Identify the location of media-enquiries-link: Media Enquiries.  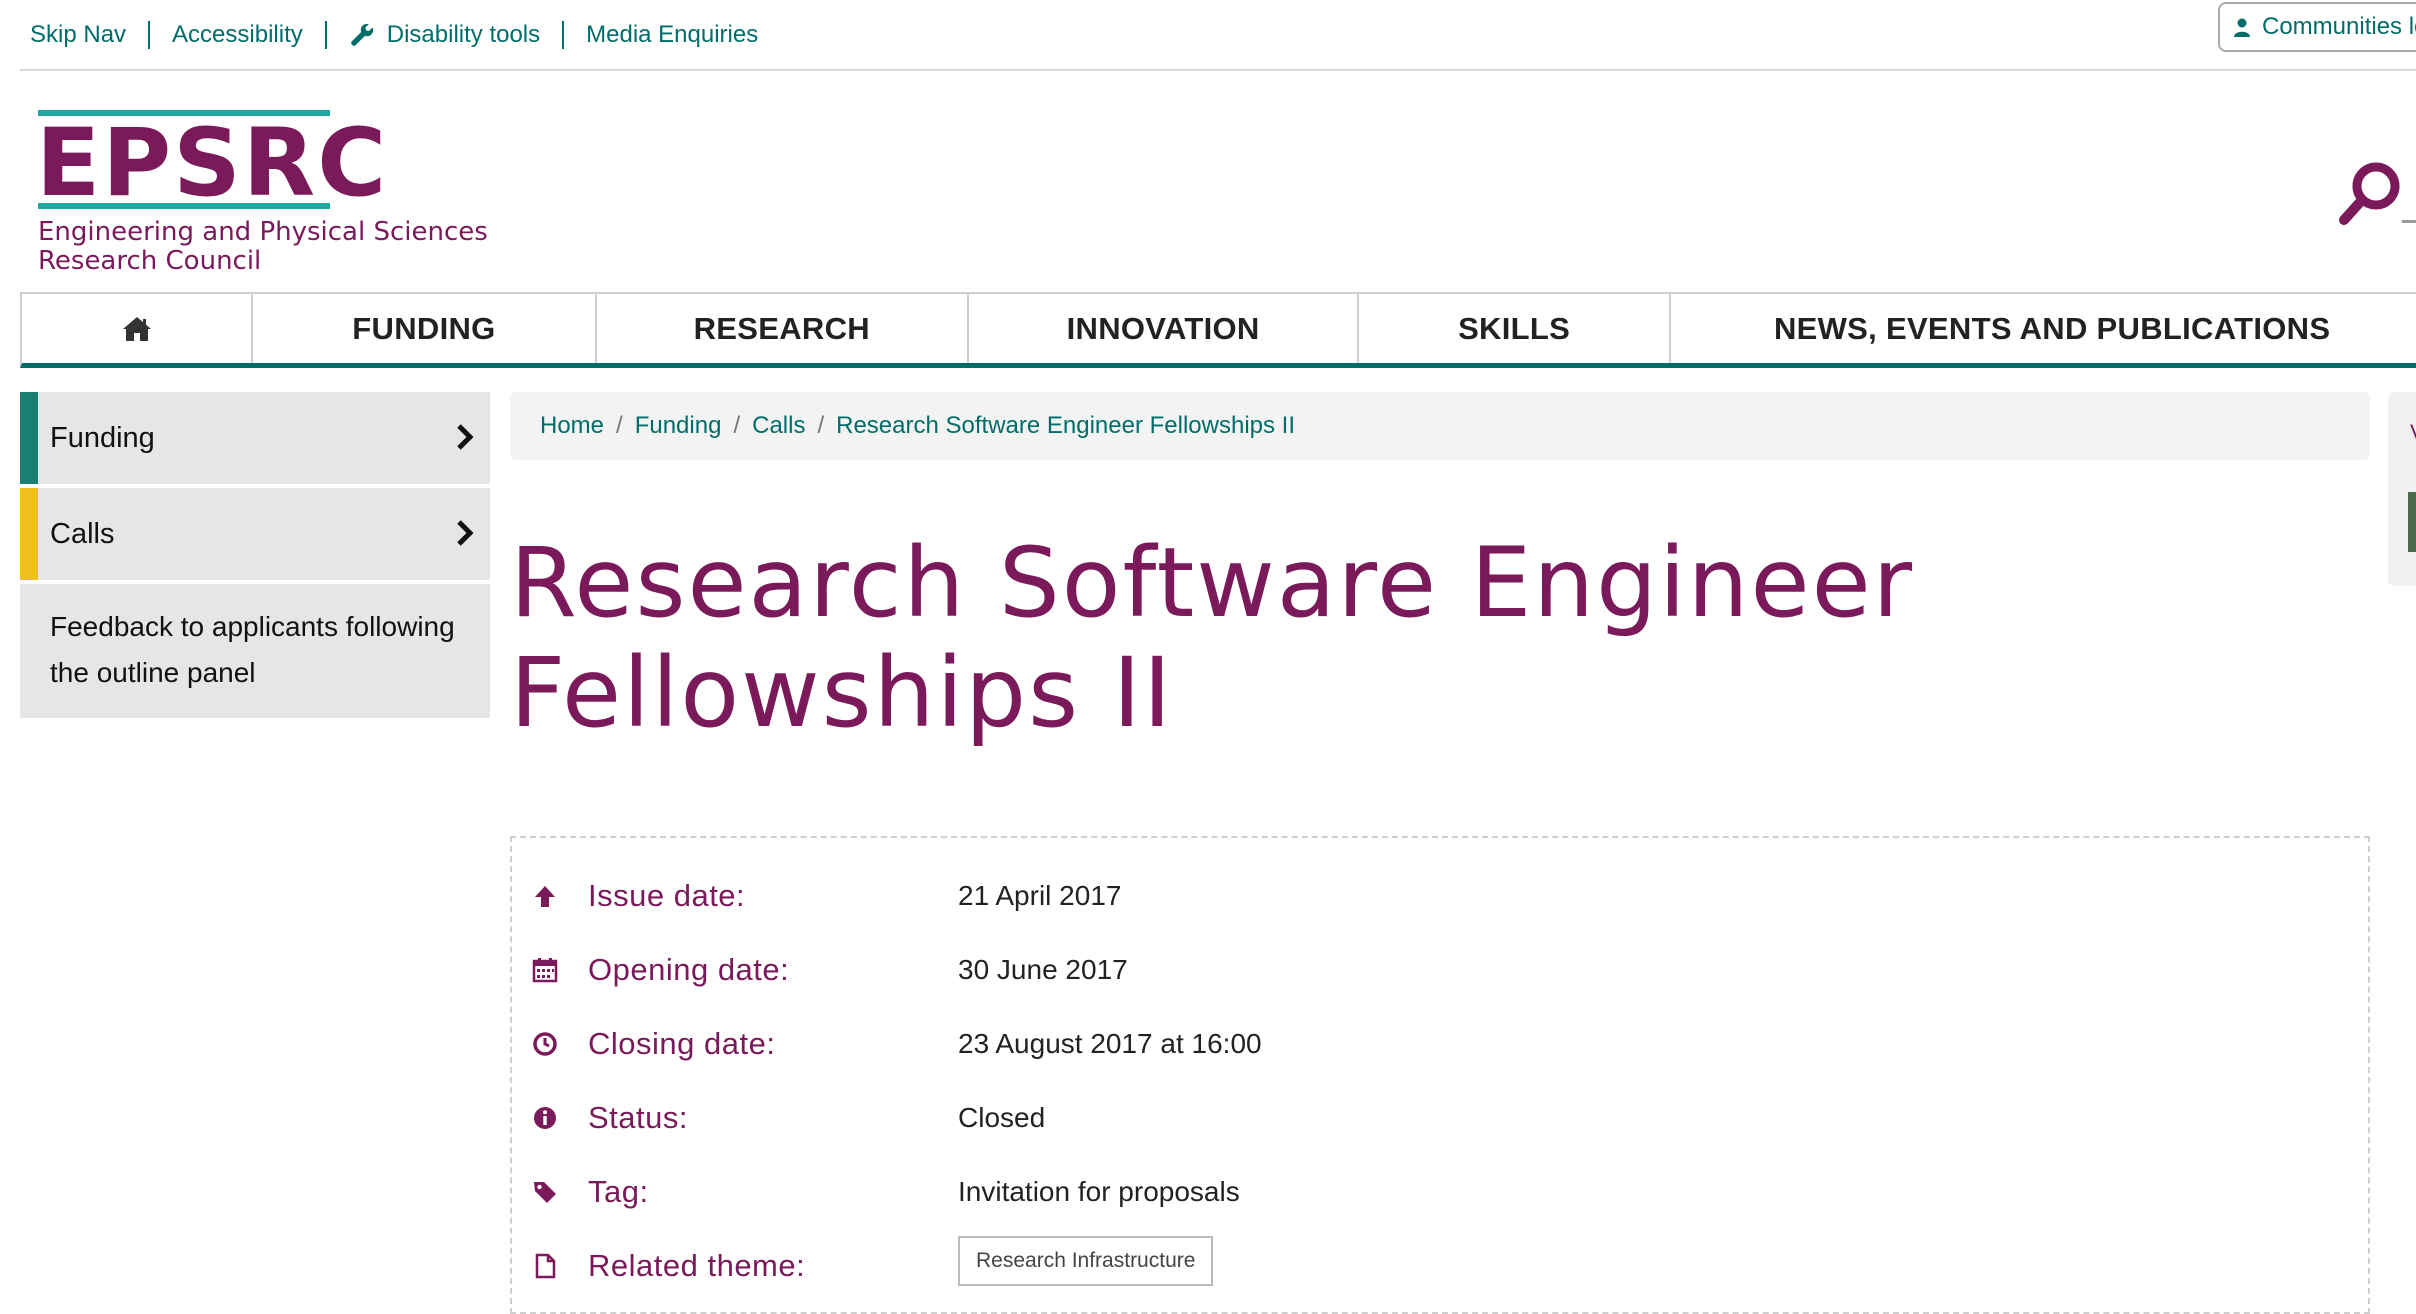
(672, 35).